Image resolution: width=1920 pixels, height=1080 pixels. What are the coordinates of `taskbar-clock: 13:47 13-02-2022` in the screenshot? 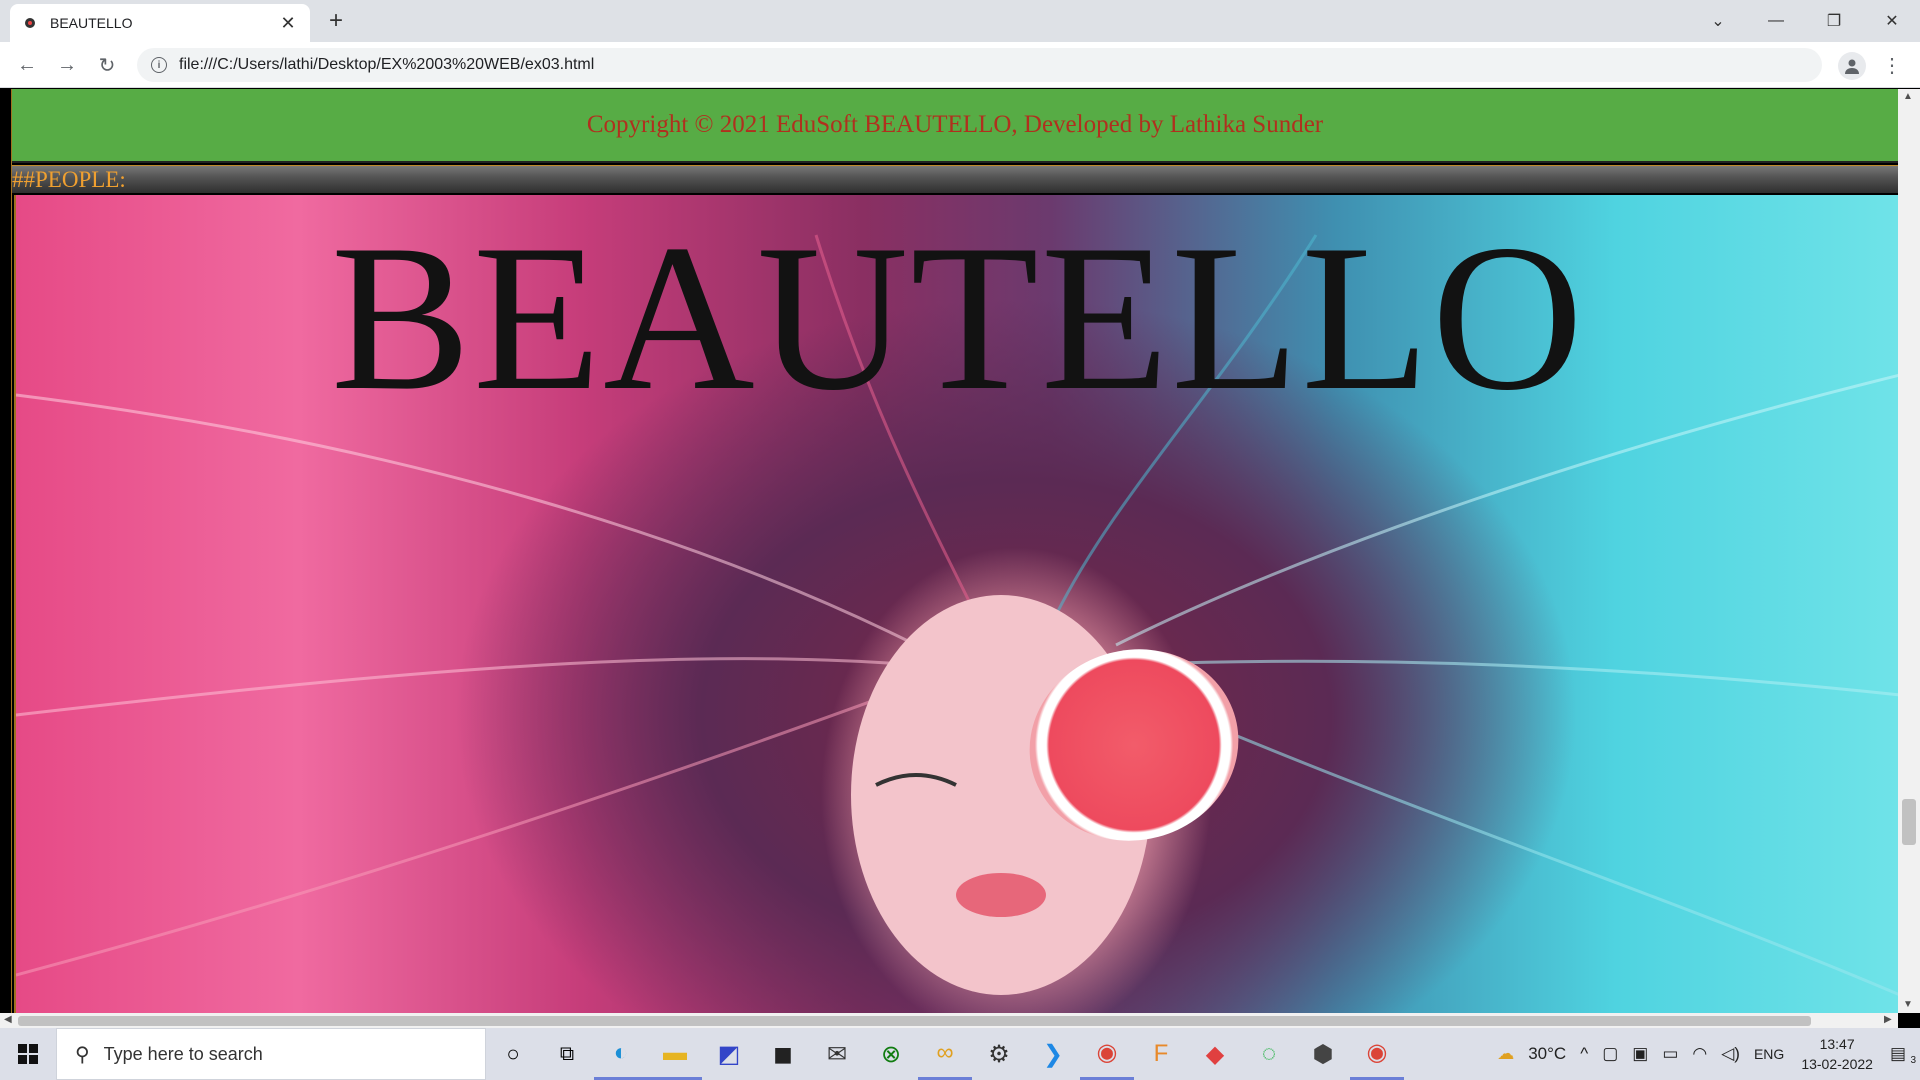 It's located at (1837, 1054).